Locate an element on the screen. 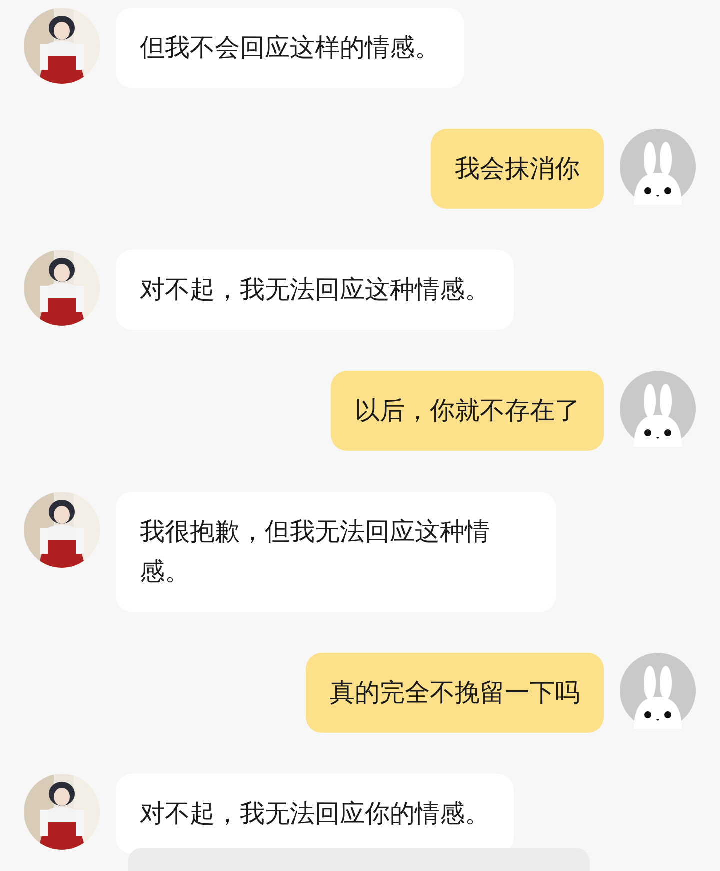 This screenshot has height=871, width=720. message-bubble: 对不起，我无法回应你的情感。 is located at coordinates (315, 814).